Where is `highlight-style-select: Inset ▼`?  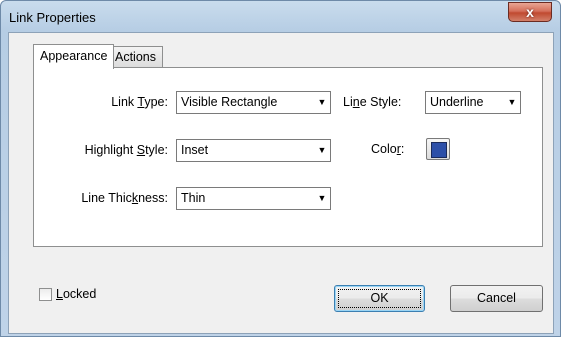 highlight-style-select: Inset ▼ is located at coordinates (253, 150).